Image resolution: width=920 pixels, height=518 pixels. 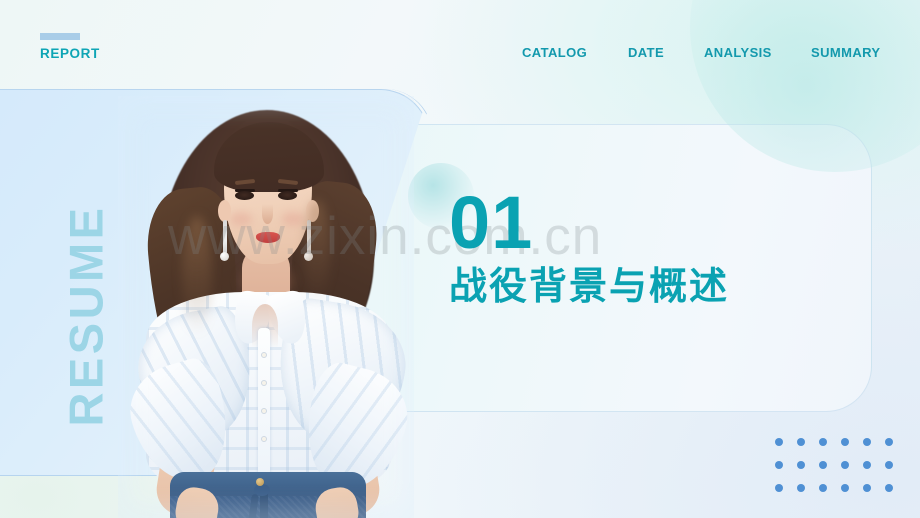 What do you see at coordinates (646, 52) in the screenshot?
I see `nav-item-date: DATE` at bounding box center [646, 52].